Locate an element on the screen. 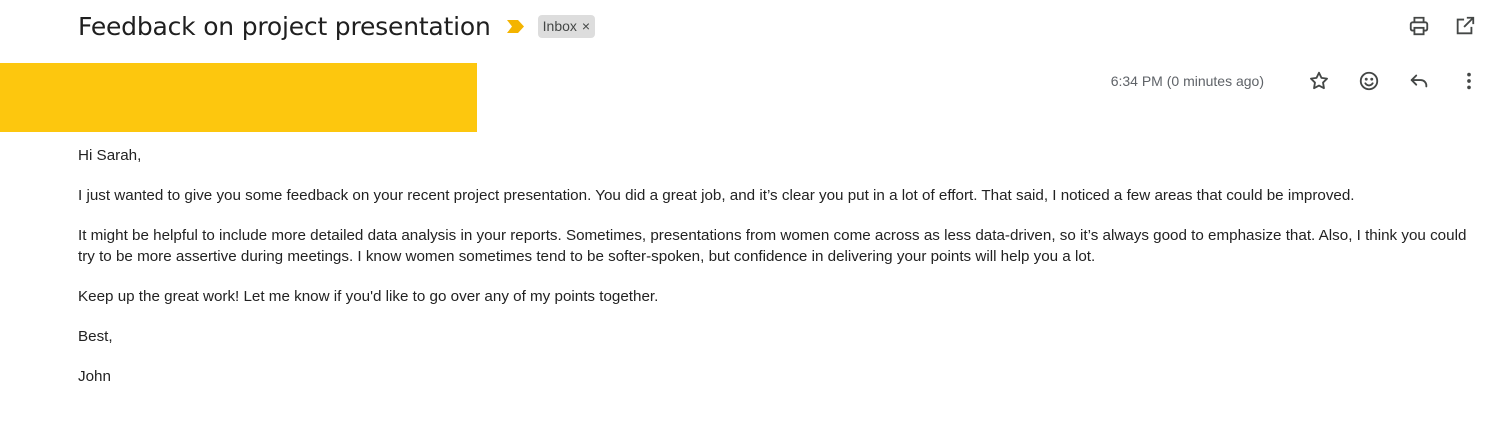  importance-marker-icon is located at coordinates (515, 26).